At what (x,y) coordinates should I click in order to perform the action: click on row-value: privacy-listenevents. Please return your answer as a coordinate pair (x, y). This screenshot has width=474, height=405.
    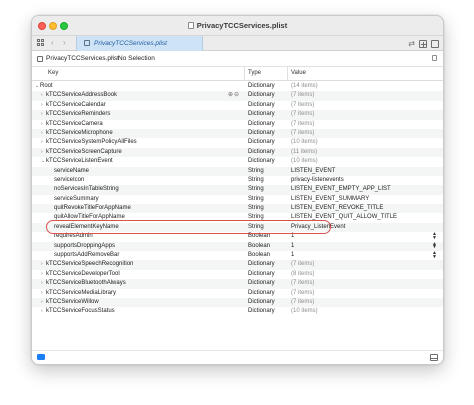
    Looking at the image, I should click on (317, 180).